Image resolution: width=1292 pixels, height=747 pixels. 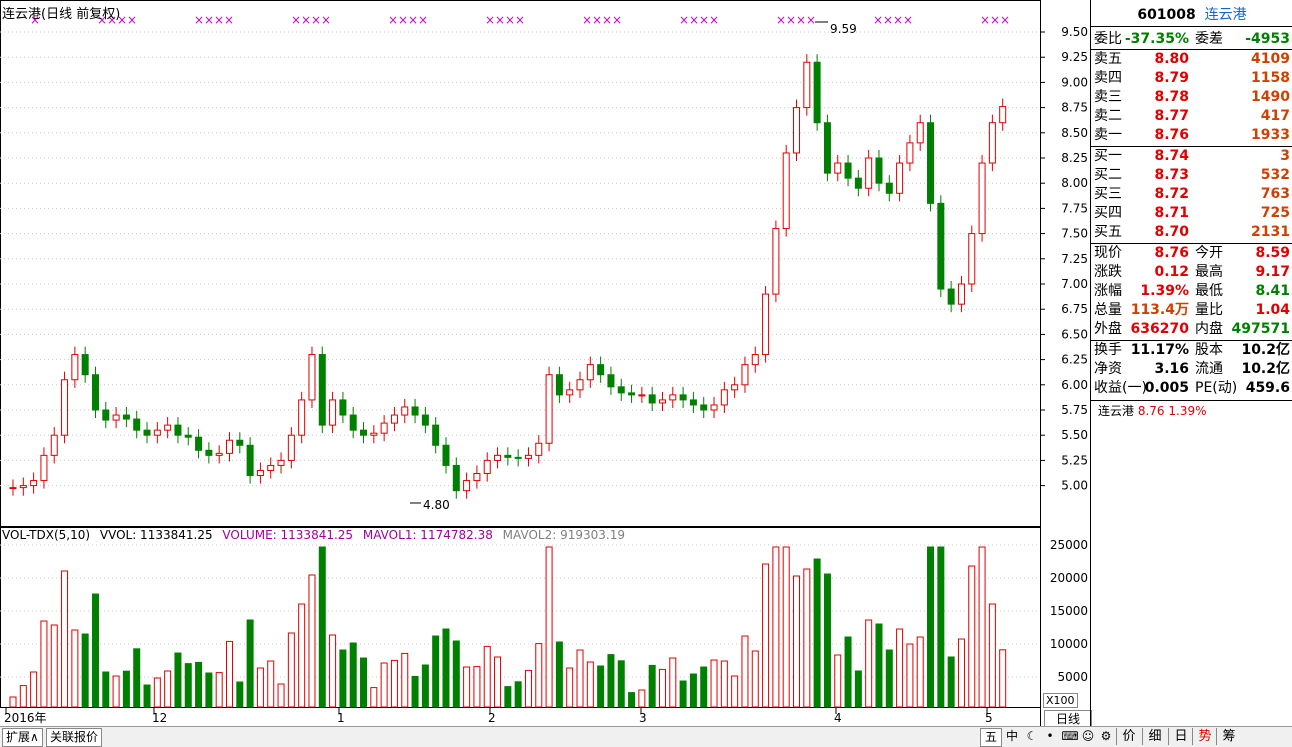 I want to click on weicha-value: -4953, so click(x=1267, y=39).